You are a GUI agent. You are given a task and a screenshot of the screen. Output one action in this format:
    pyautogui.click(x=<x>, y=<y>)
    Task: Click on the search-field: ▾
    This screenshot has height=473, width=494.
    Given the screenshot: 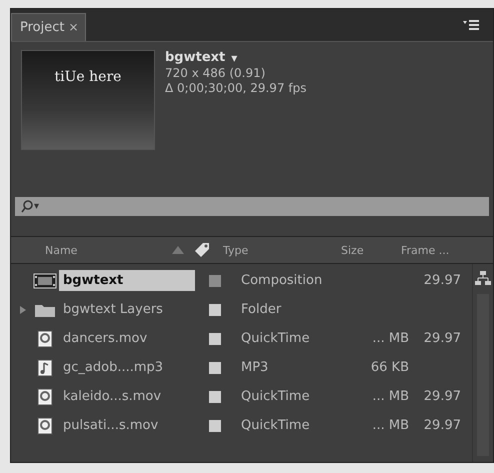 What is the action you would take?
    pyautogui.click(x=252, y=206)
    